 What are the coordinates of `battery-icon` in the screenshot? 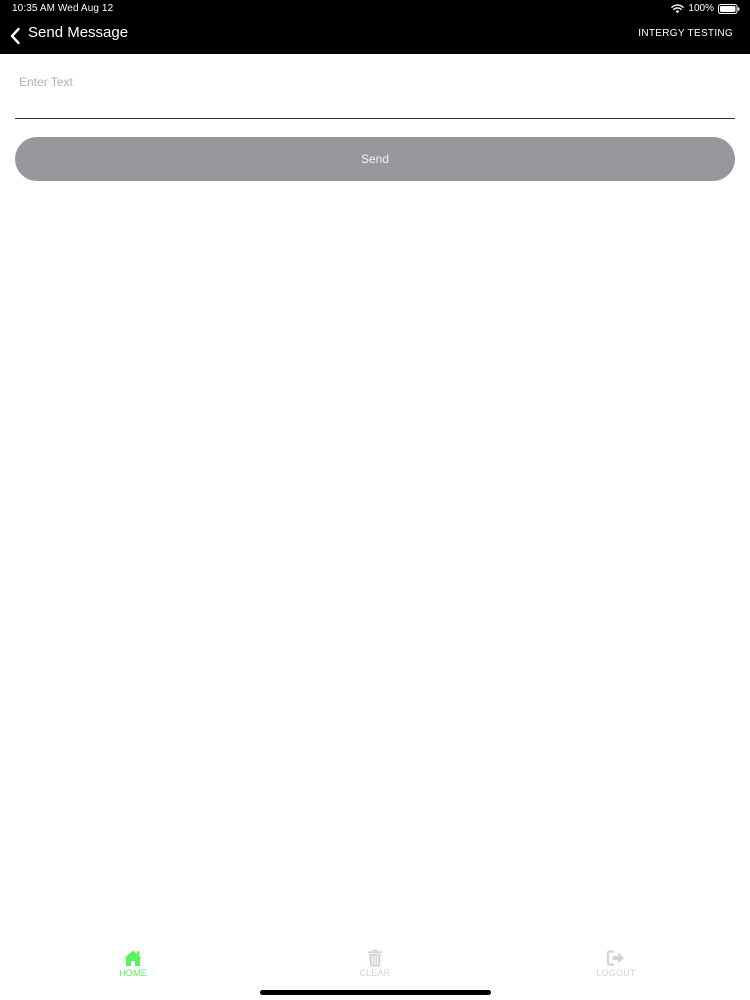 It's located at (729, 9).